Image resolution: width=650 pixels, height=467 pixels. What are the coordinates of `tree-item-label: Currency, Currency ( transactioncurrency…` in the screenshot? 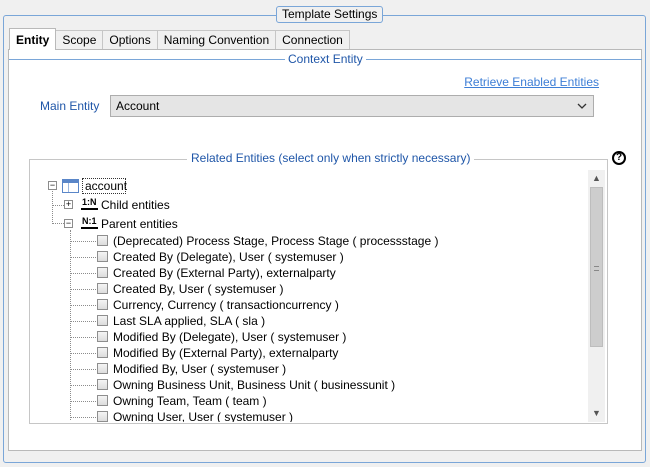 It's located at (226, 305).